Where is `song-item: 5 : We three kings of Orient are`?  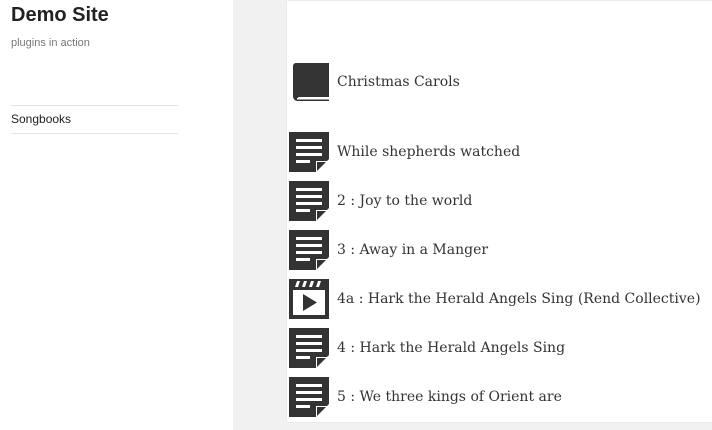
song-item: 5 : We three kings of Orient are is located at coordinates (425, 397).